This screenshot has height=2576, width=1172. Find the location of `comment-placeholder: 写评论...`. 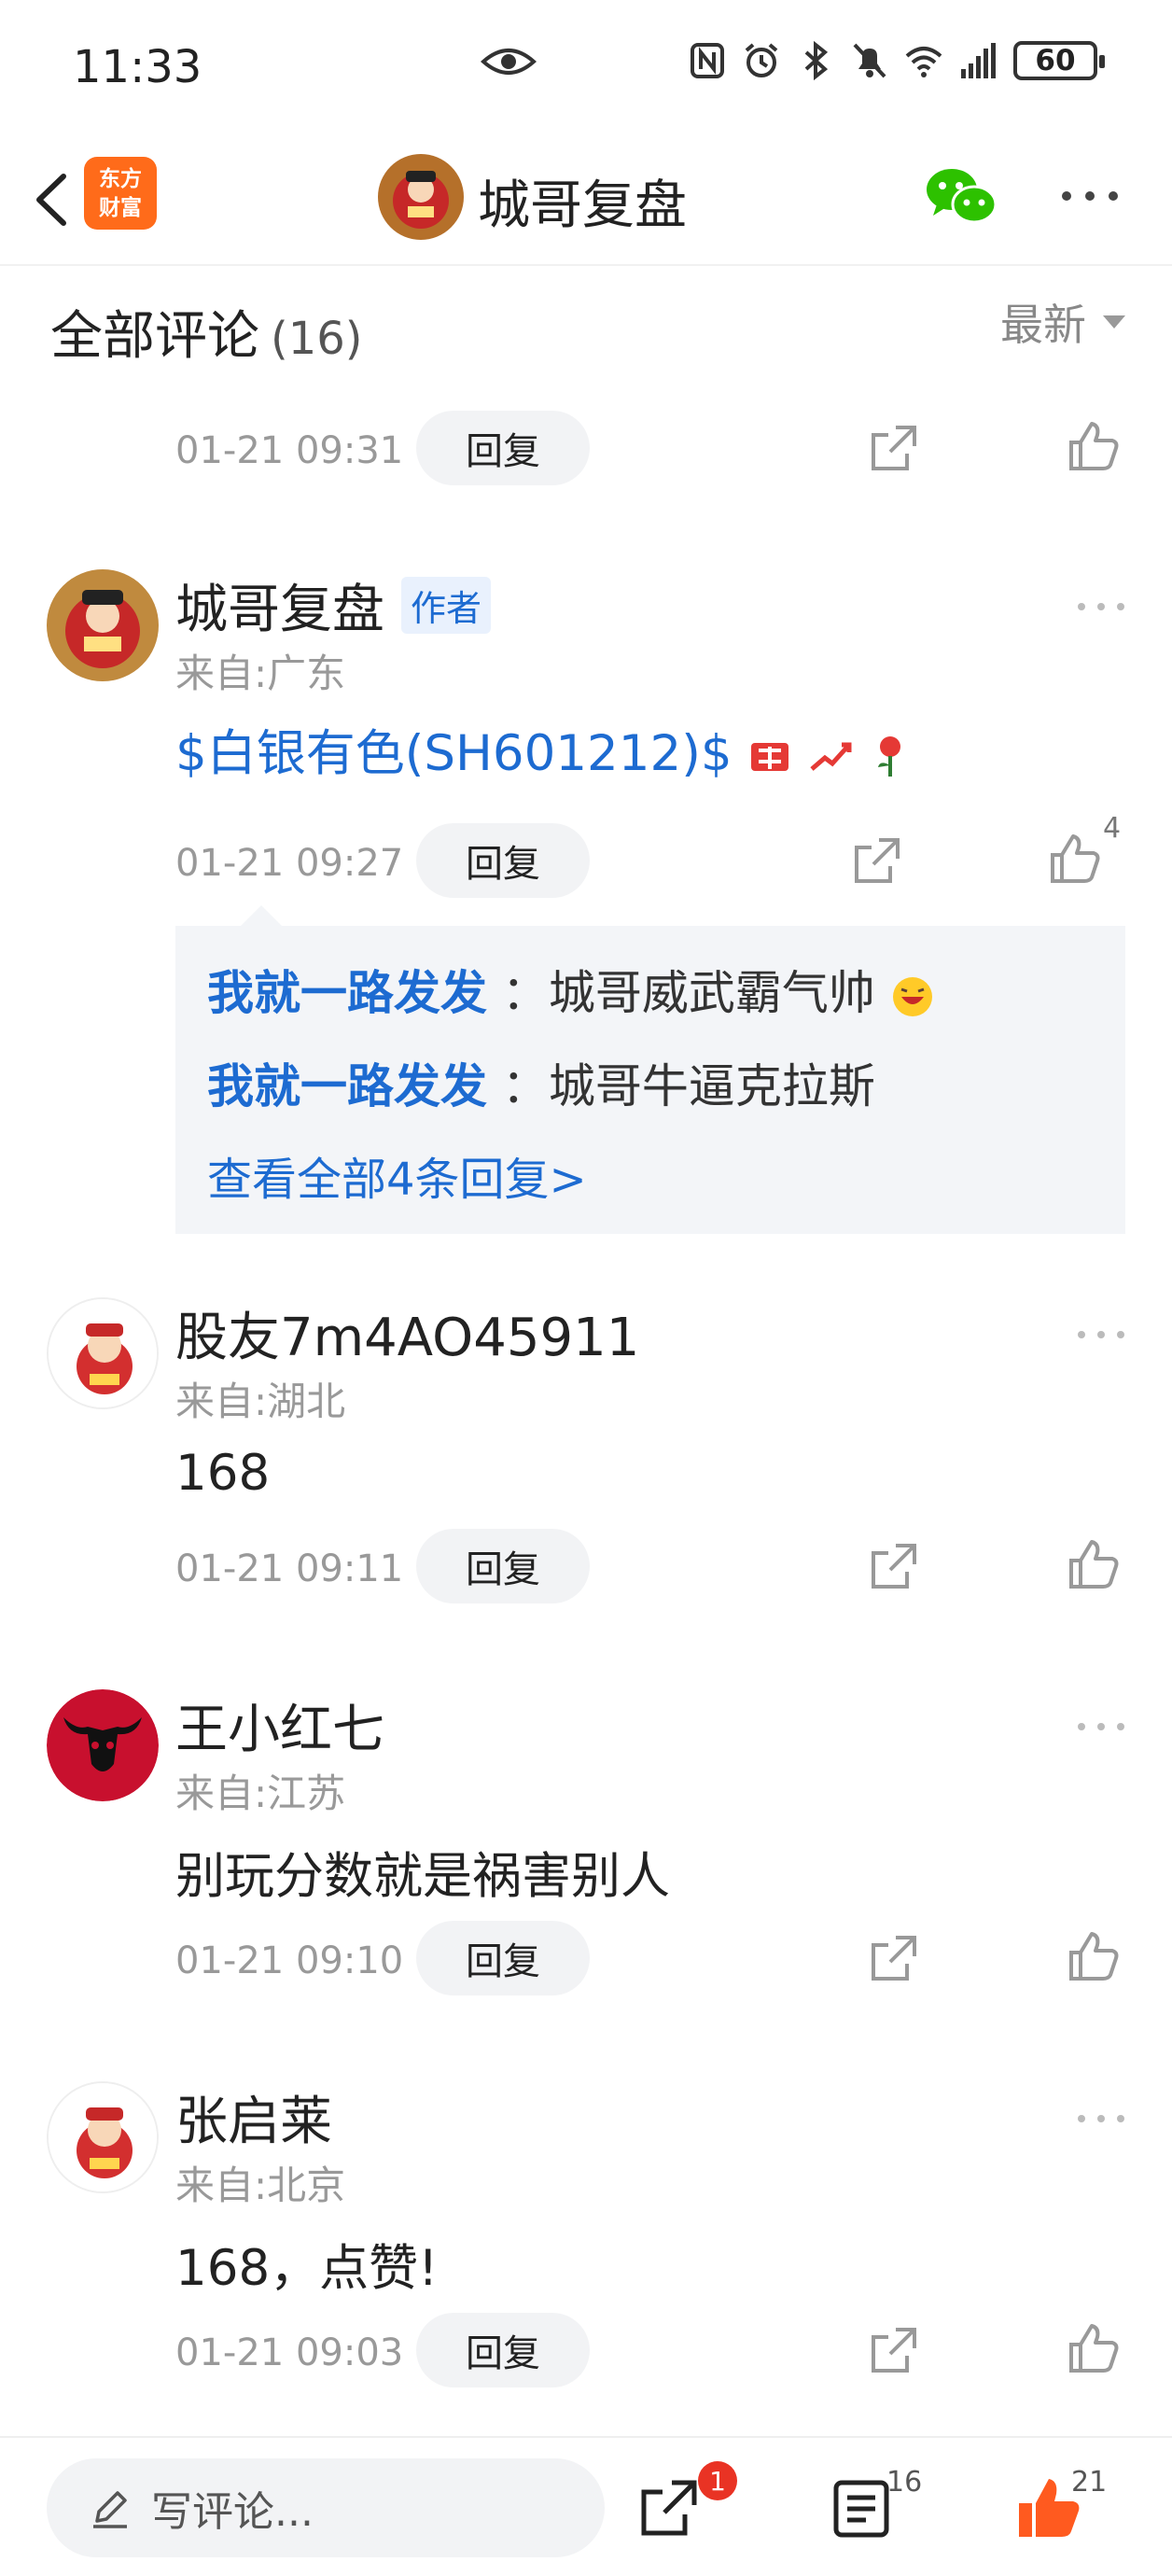

comment-placeholder: 写评论... is located at coordinates (232, 2512).